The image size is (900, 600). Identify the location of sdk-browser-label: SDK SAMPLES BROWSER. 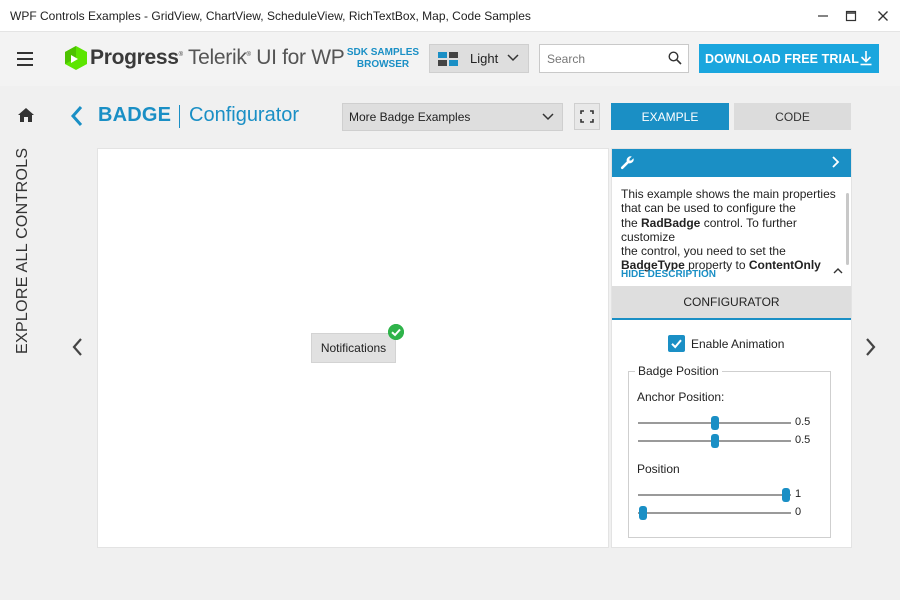
(383, 59).